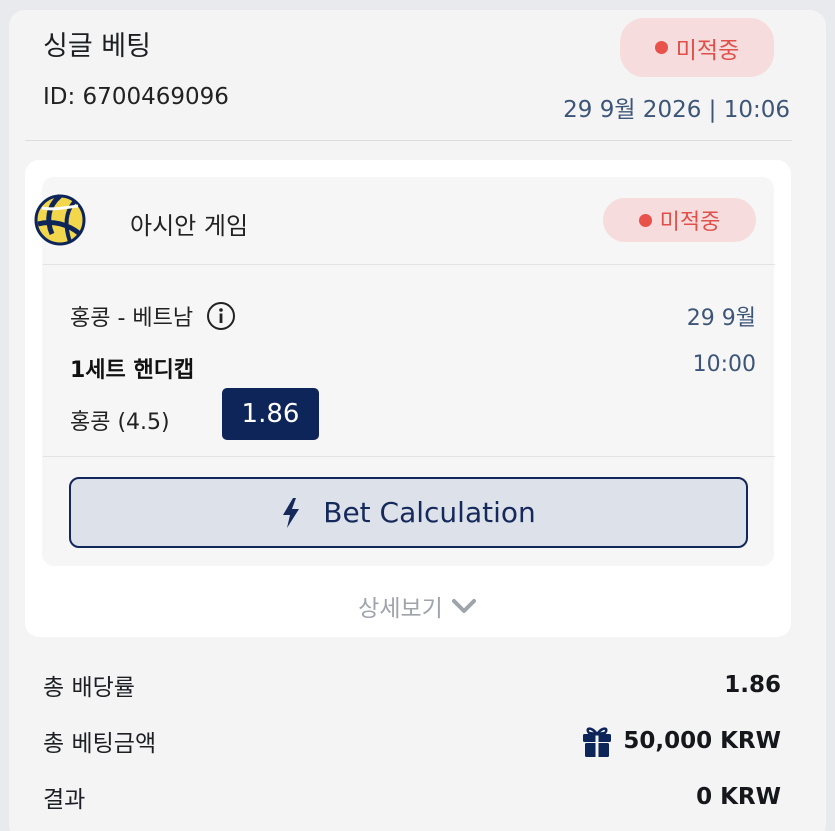 The image size is (835, 831). I want to click on total-stake-label: 총 베팅금액, so click(100, 744).